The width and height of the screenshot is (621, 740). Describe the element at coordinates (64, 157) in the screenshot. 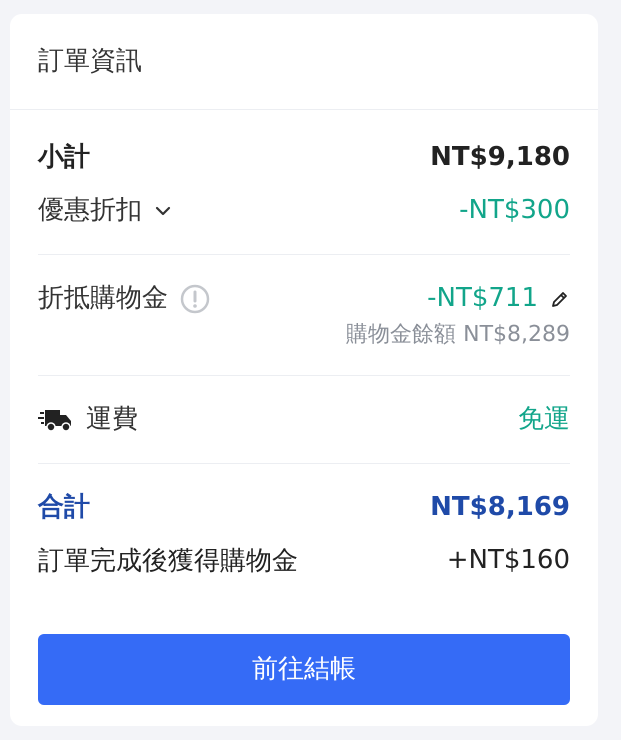

I see `row-label: 小計` at that location.